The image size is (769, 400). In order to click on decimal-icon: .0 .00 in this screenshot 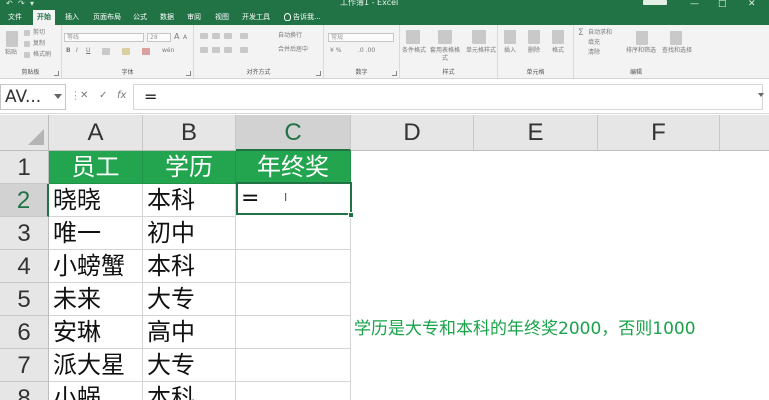, I will do `click(366, 51)`.